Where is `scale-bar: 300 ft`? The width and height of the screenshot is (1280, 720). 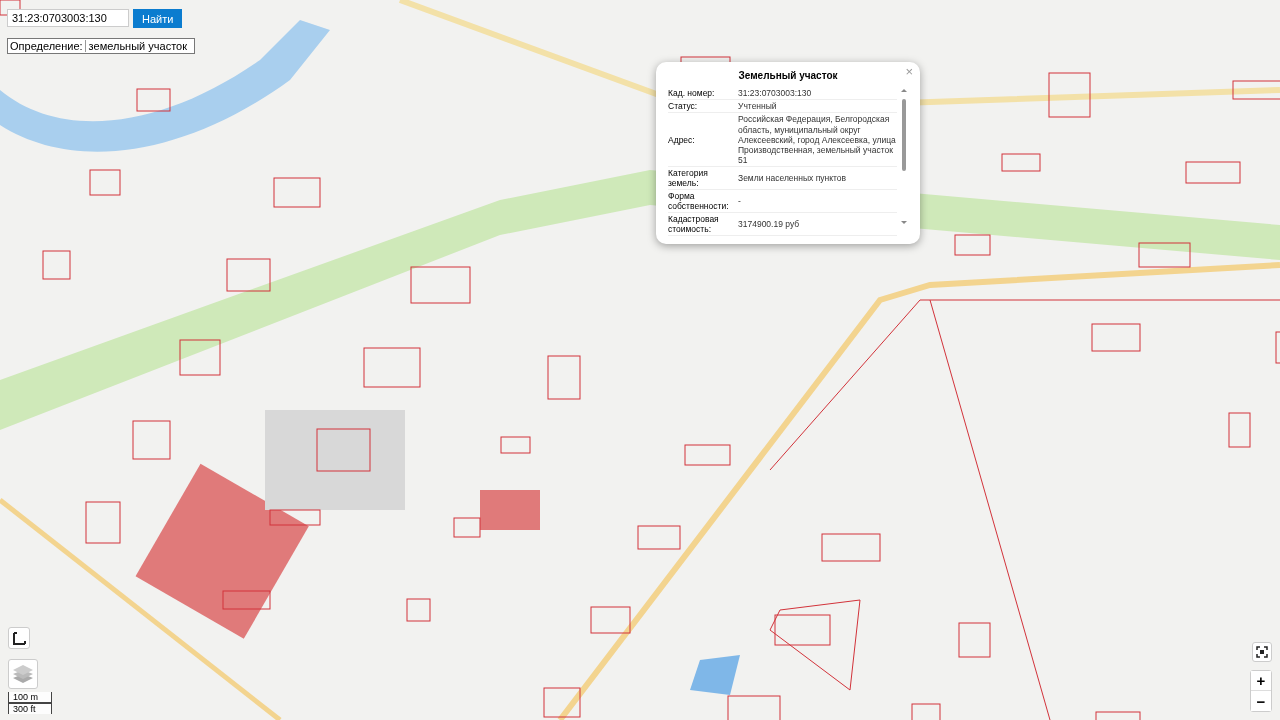 scale-bar: 300 ft is located at coordinates (30, 708).